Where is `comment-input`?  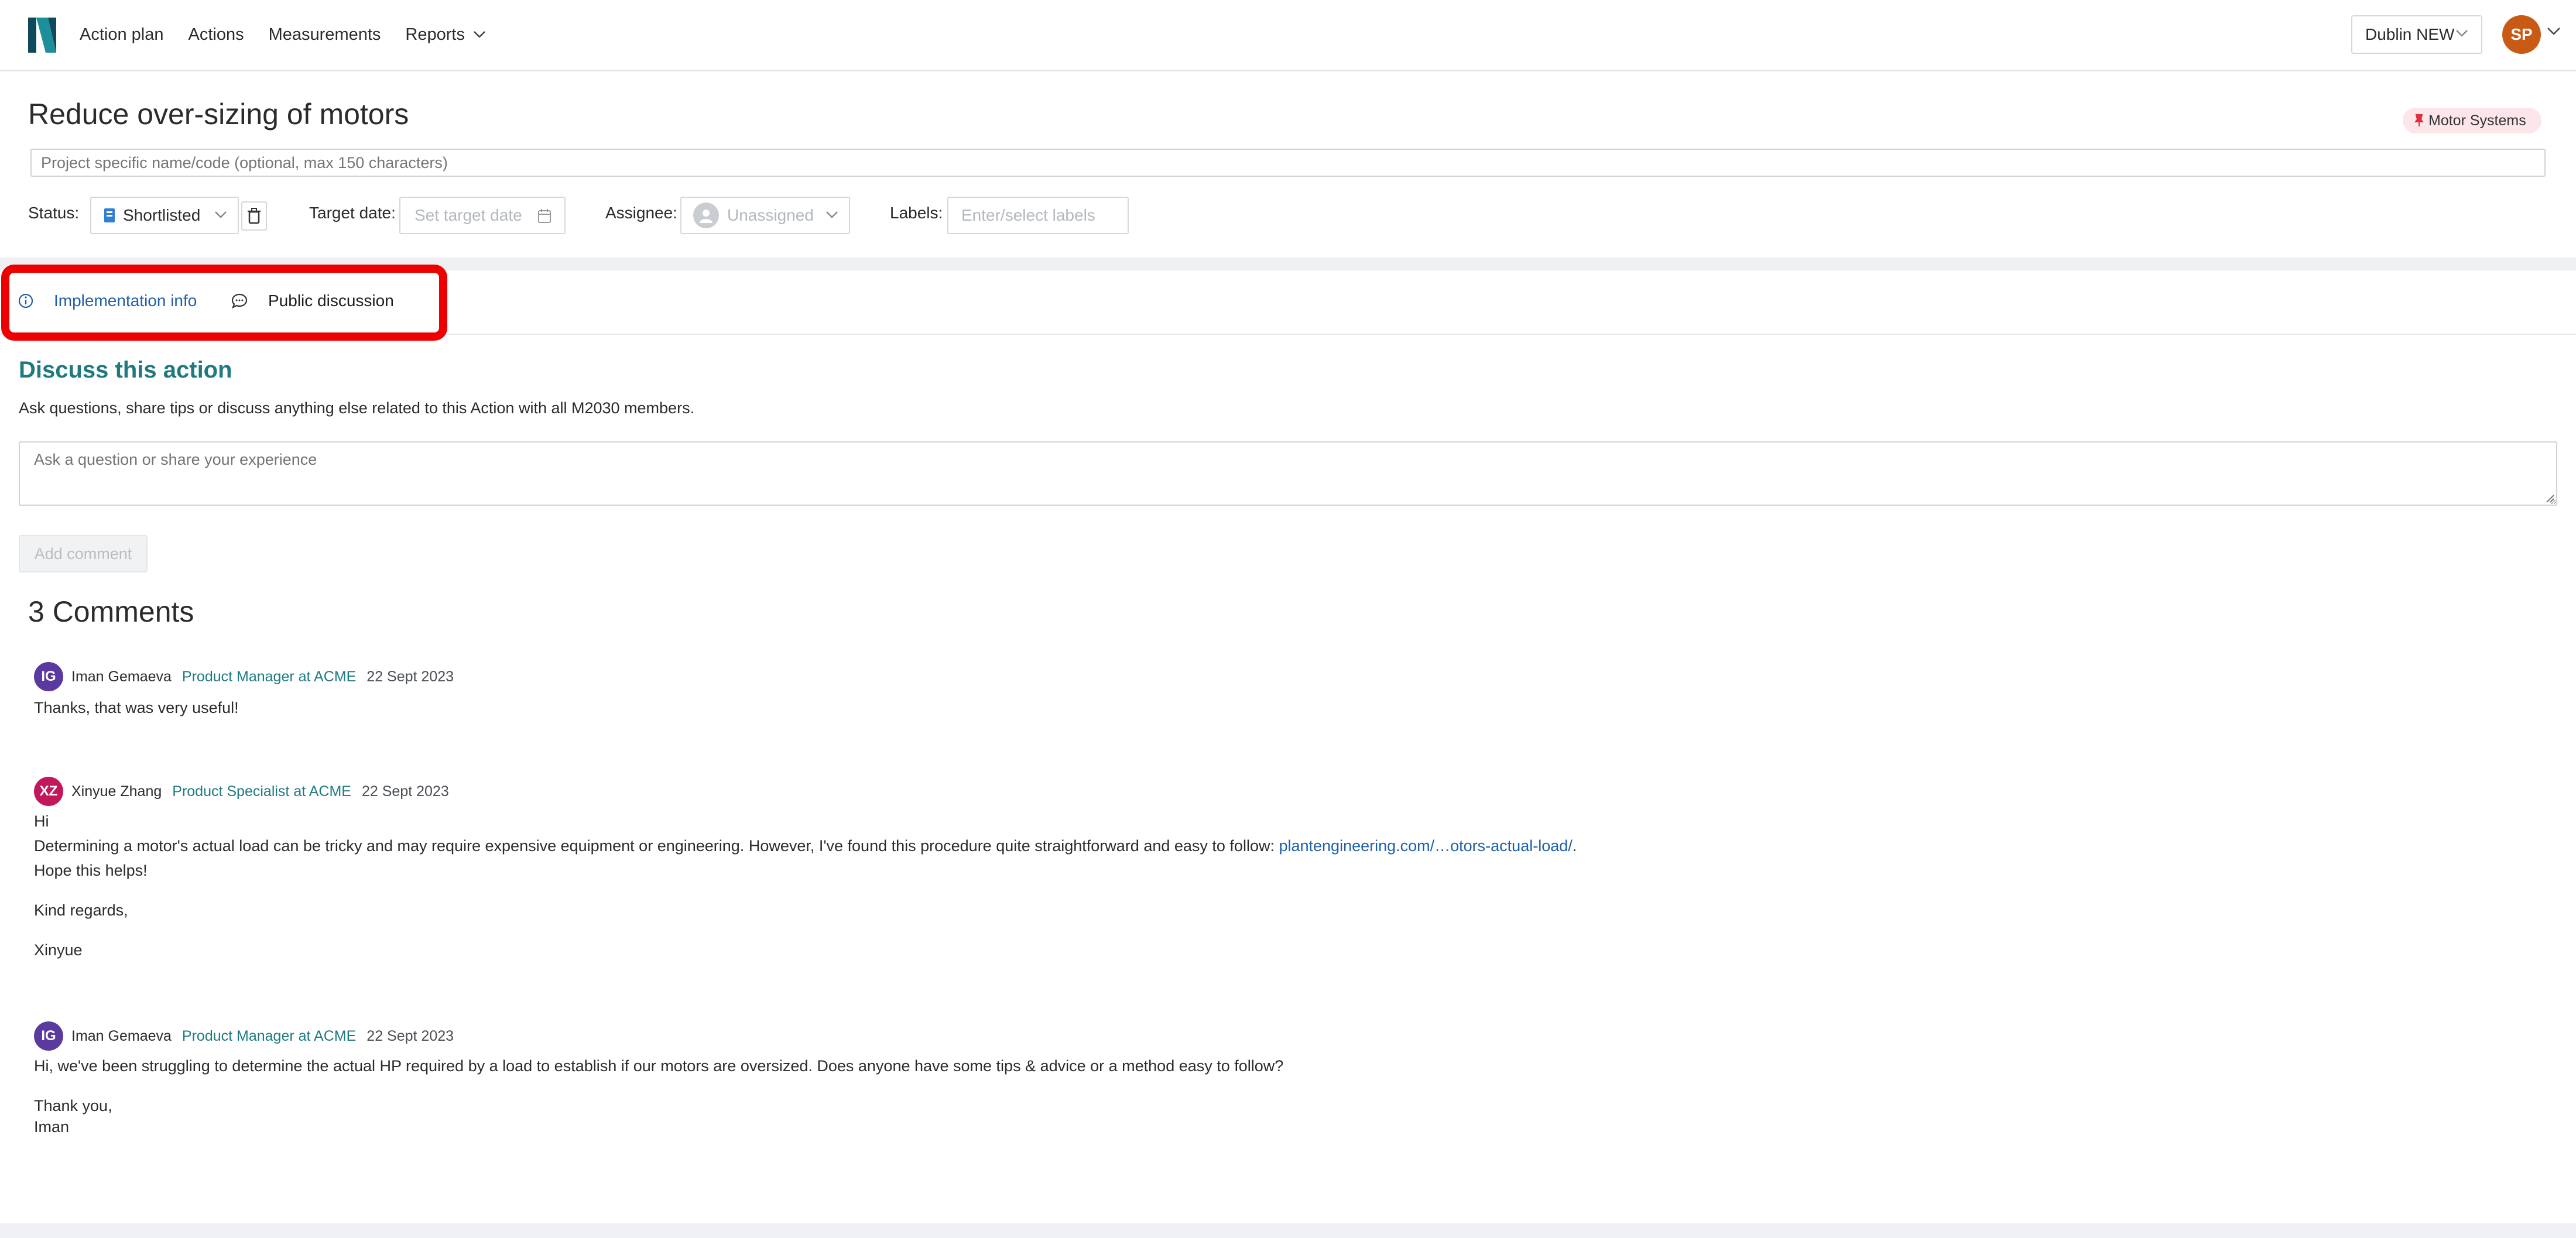
comment-input is located at coordinates (1288, 473).